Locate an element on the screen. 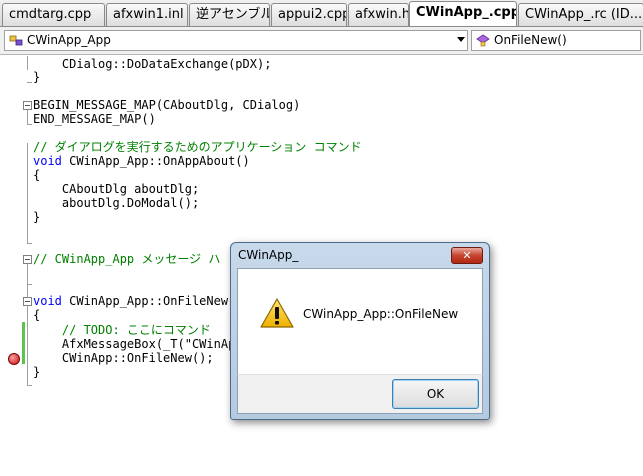 This screenshot has width=643, height=476. tab-label: afxwin.h is located at coordinates (382, 14).